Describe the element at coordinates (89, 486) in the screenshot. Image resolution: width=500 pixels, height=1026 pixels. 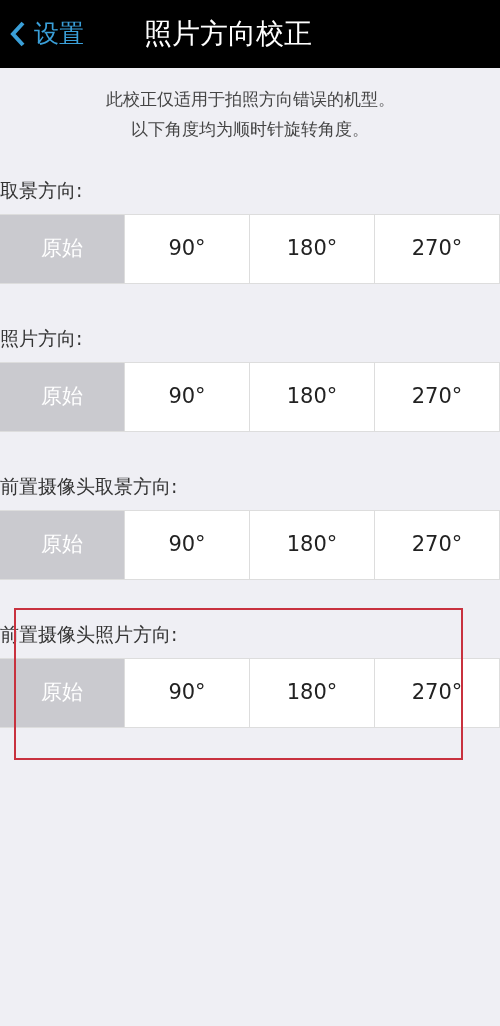
I see `section-label: 前置摄像头取景方向:` at that location.